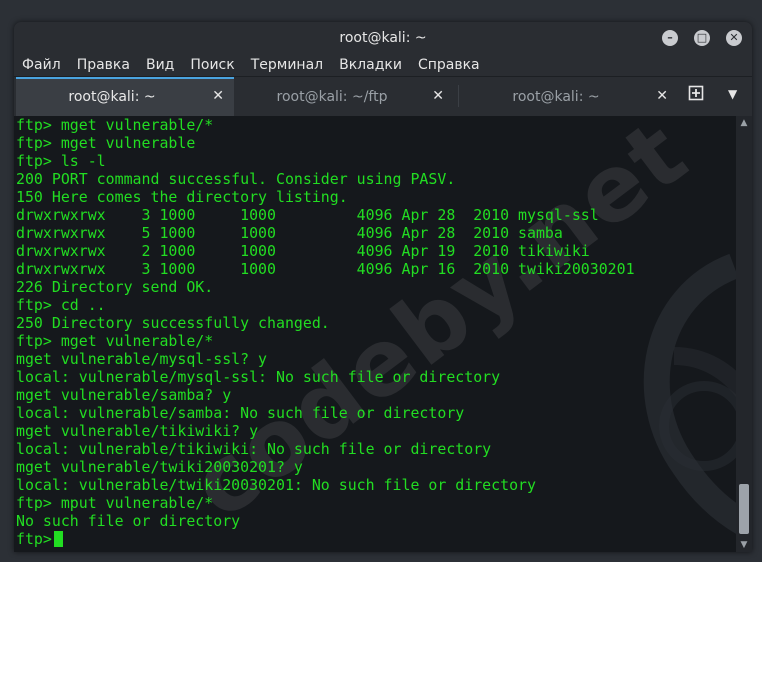 Image resolution: width=762 pixels, height=678 pixels. What do you see at coordinates (61, 161) in the screenshot?
I see `terminal-line: ftp> ls -l` at bounding box center [61, 161].